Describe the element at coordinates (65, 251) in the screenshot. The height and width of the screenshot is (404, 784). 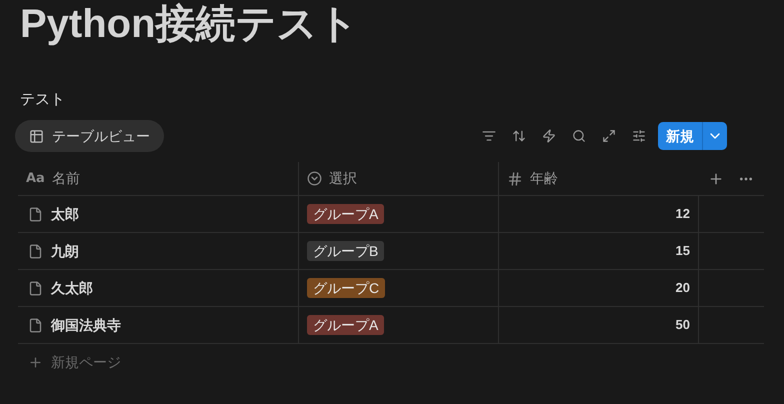
I see `name-cell: 九朗` at that location.